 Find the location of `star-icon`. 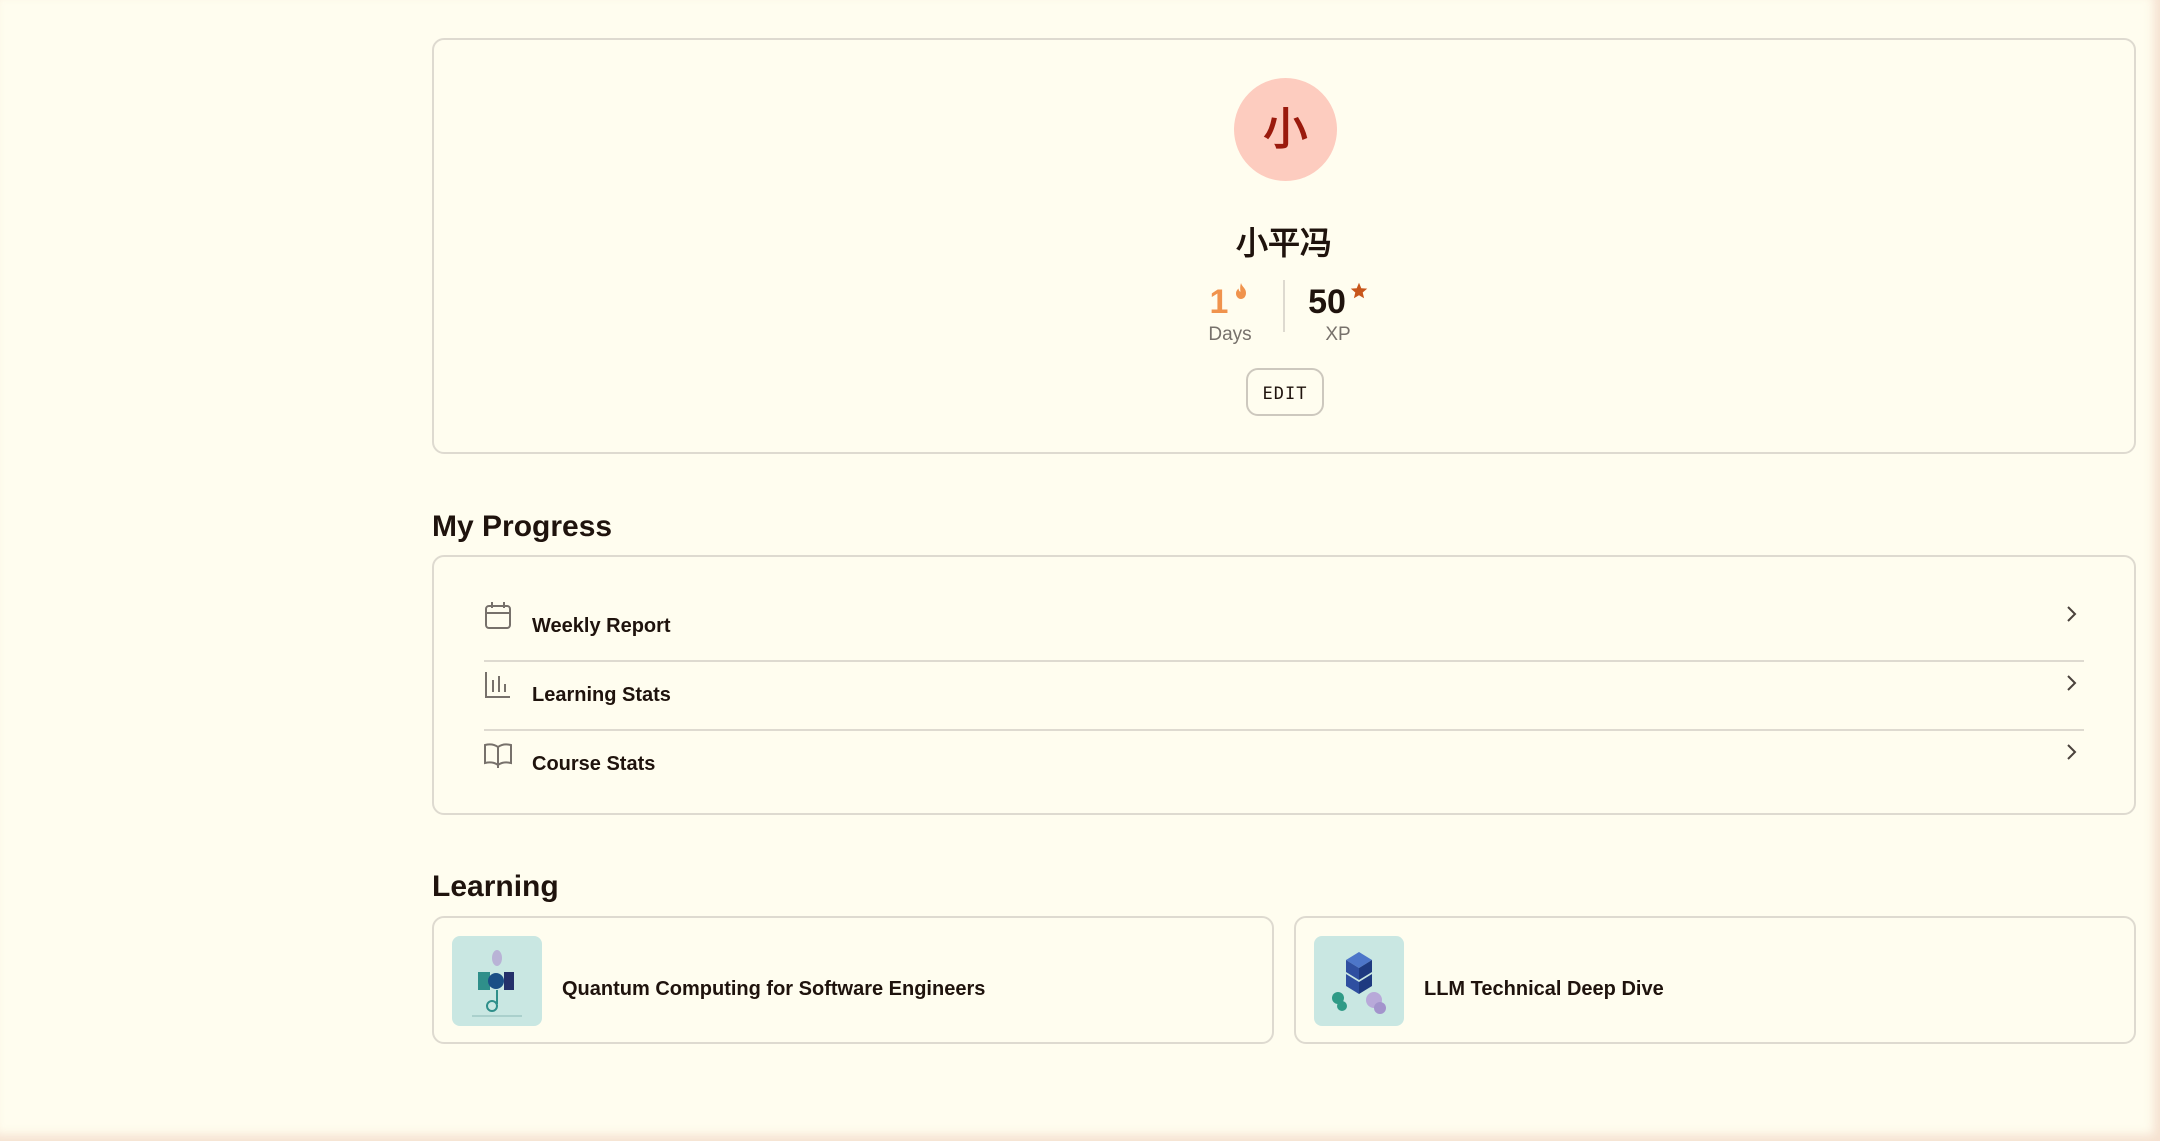

star-icon is located at coordinates (1359, 290).